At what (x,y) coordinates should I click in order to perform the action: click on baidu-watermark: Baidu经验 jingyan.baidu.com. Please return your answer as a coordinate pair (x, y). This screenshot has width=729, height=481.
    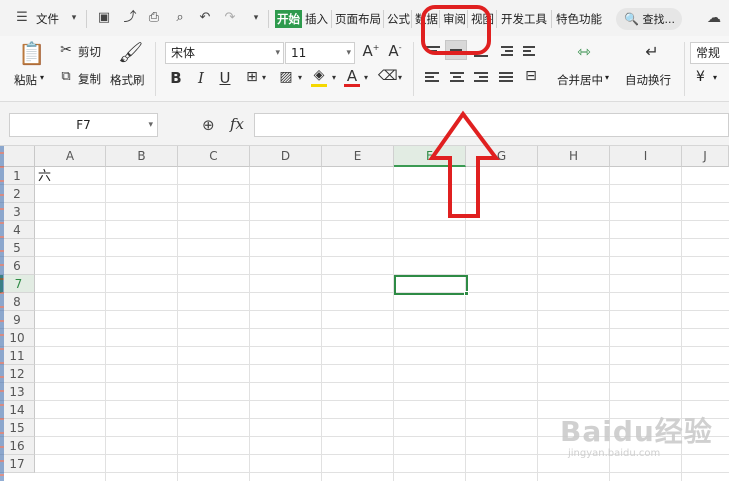
    Looking at the image, I should click on (640, 440).